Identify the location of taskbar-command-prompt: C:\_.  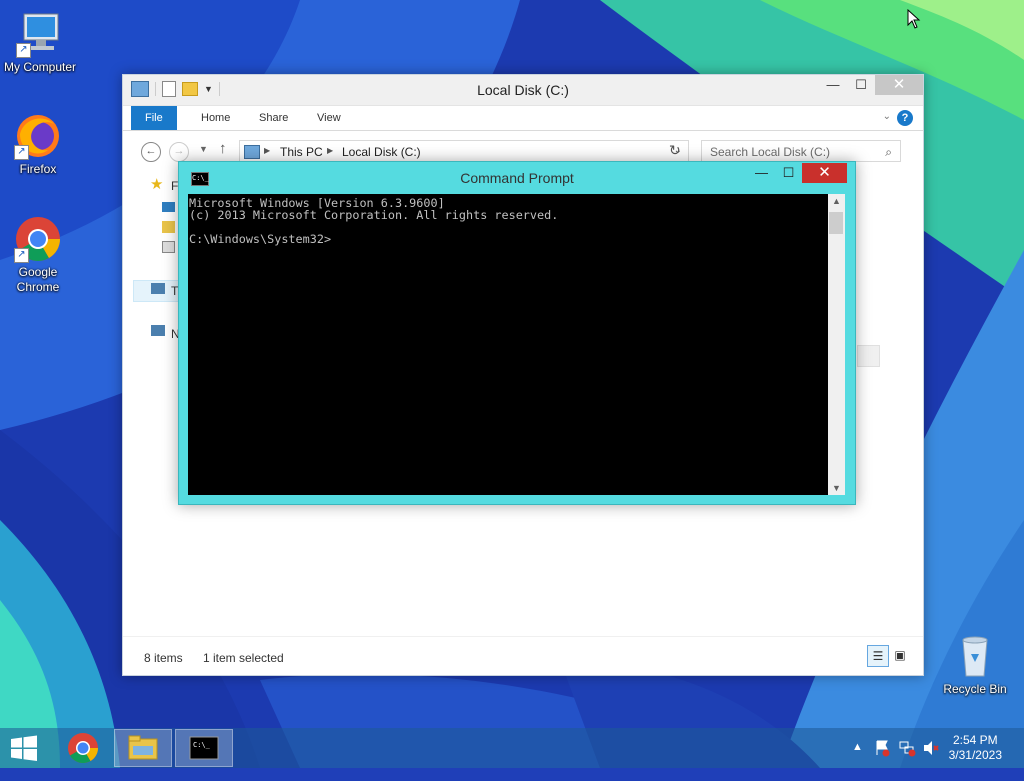
(204, 748).